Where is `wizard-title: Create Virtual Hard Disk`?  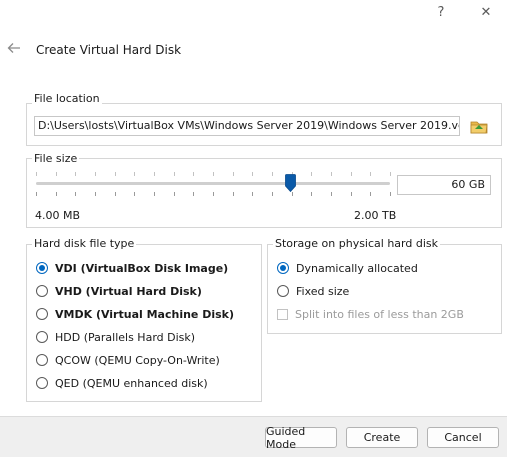
wizard-title: Create Virtual Hard Disk is located at coordinates (109, 50).